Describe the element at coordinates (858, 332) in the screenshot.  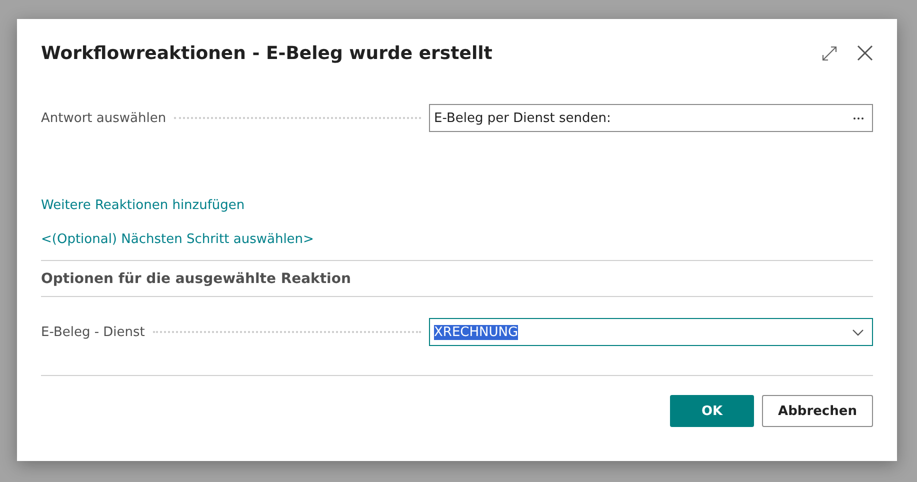
I see `chevron-down-icon` at that location.